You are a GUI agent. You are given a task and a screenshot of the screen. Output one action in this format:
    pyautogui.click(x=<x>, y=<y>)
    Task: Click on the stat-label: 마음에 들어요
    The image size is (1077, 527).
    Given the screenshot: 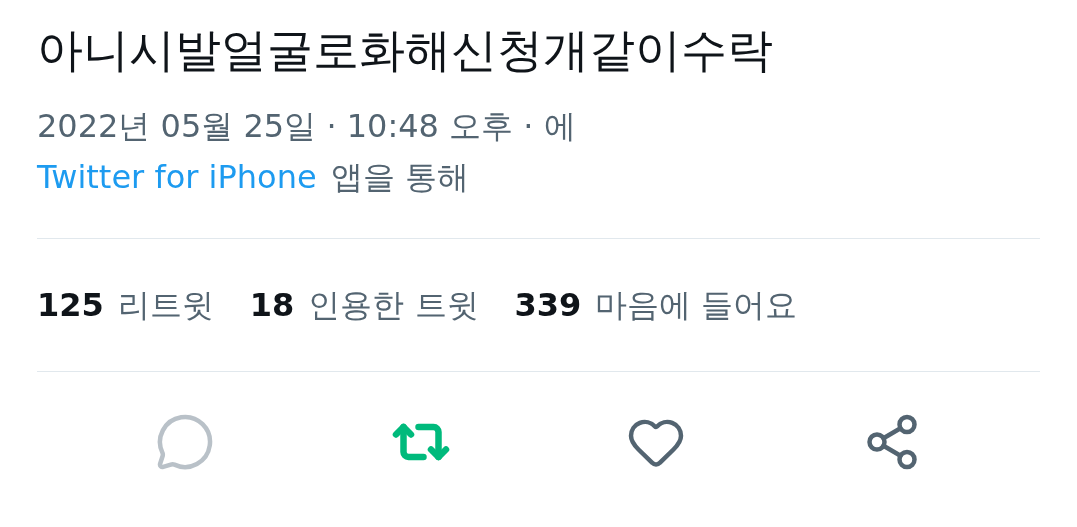 What is the action you would take?
    pyautogui.click(x=696, y=305)
    